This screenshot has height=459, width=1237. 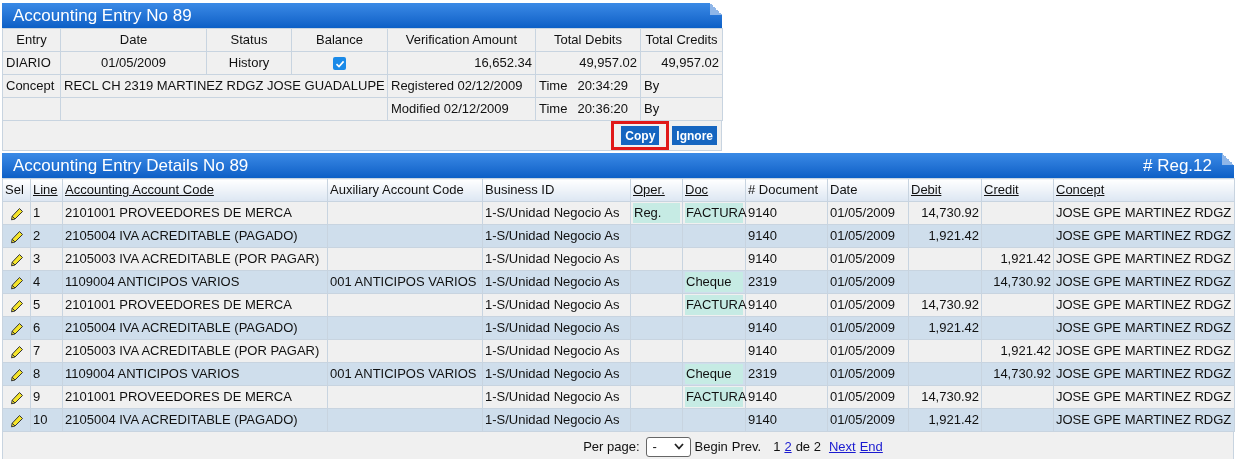 I want to click on column-header: Sel, so click(x=14, y=190).